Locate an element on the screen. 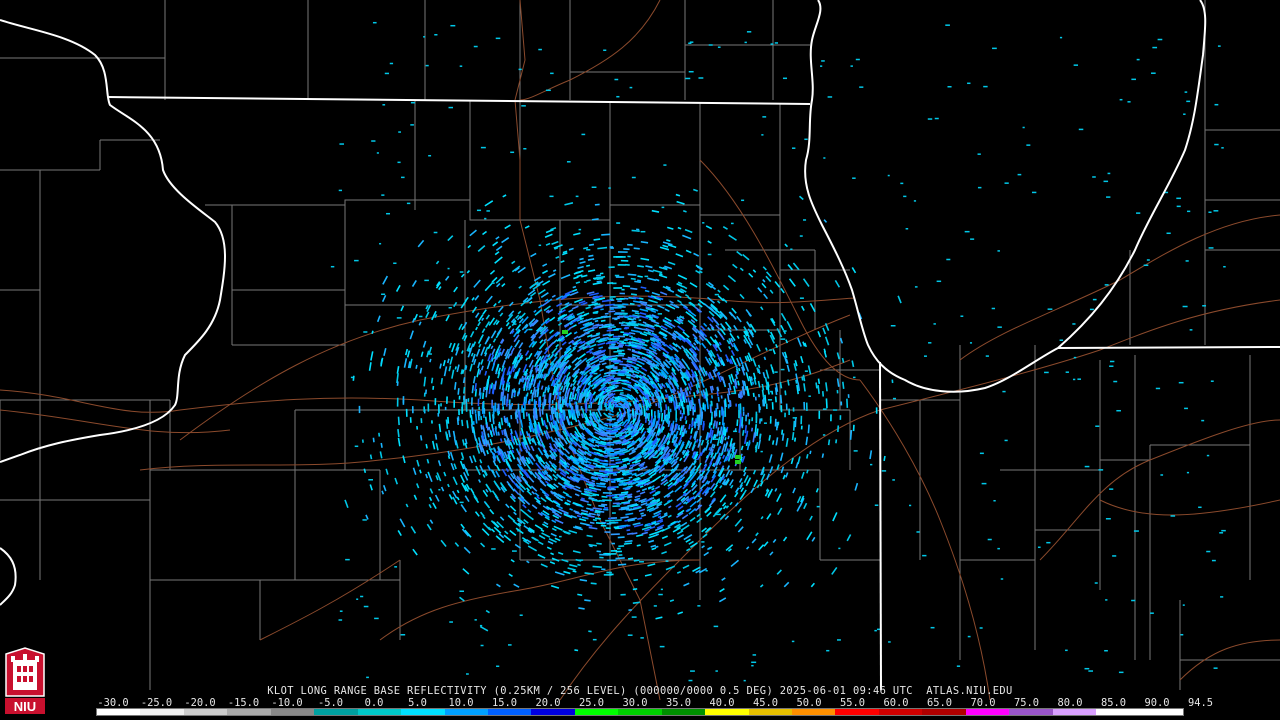 Image resolution: width=1280 pixels, height=720 pixels. radar-echo-strong is located at coordinates (738, 462).